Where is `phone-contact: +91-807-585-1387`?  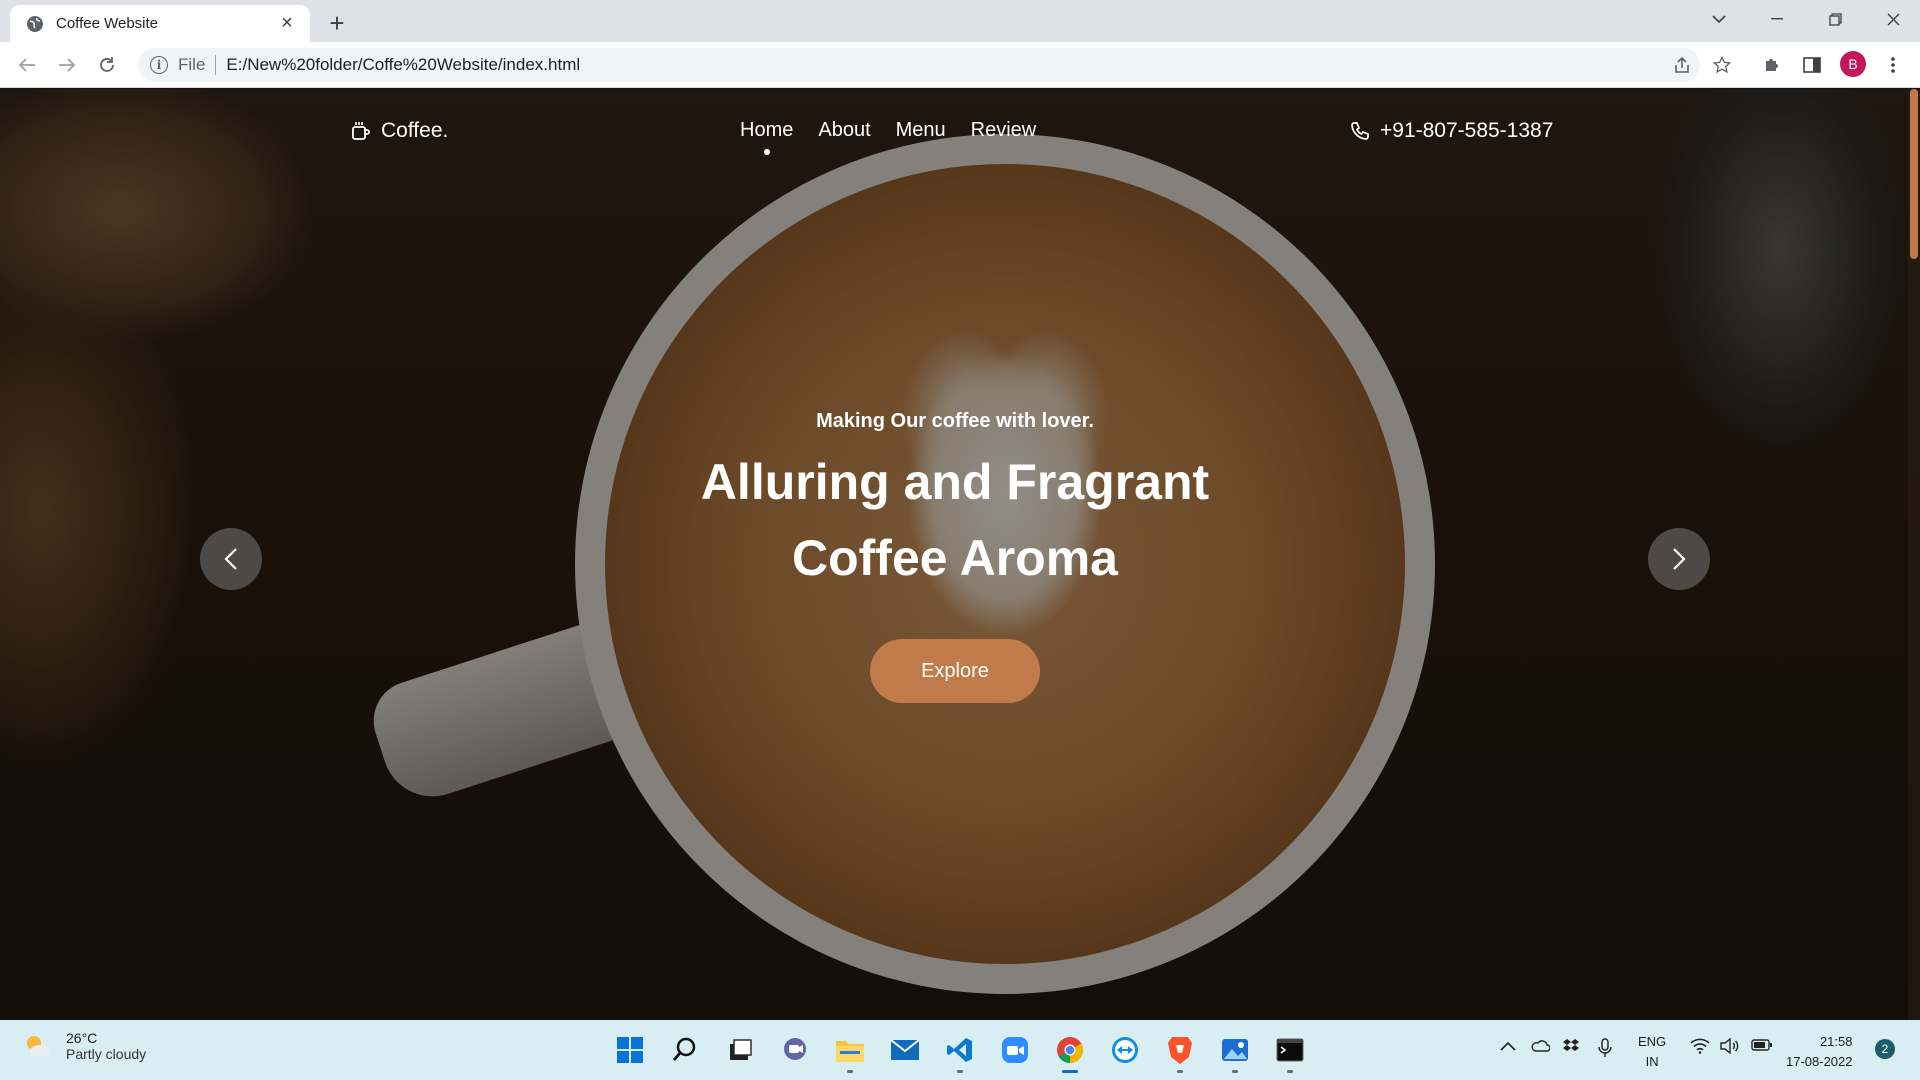 phone-contact: +91-807-585-1387 is located at coordinates (1451, 131).